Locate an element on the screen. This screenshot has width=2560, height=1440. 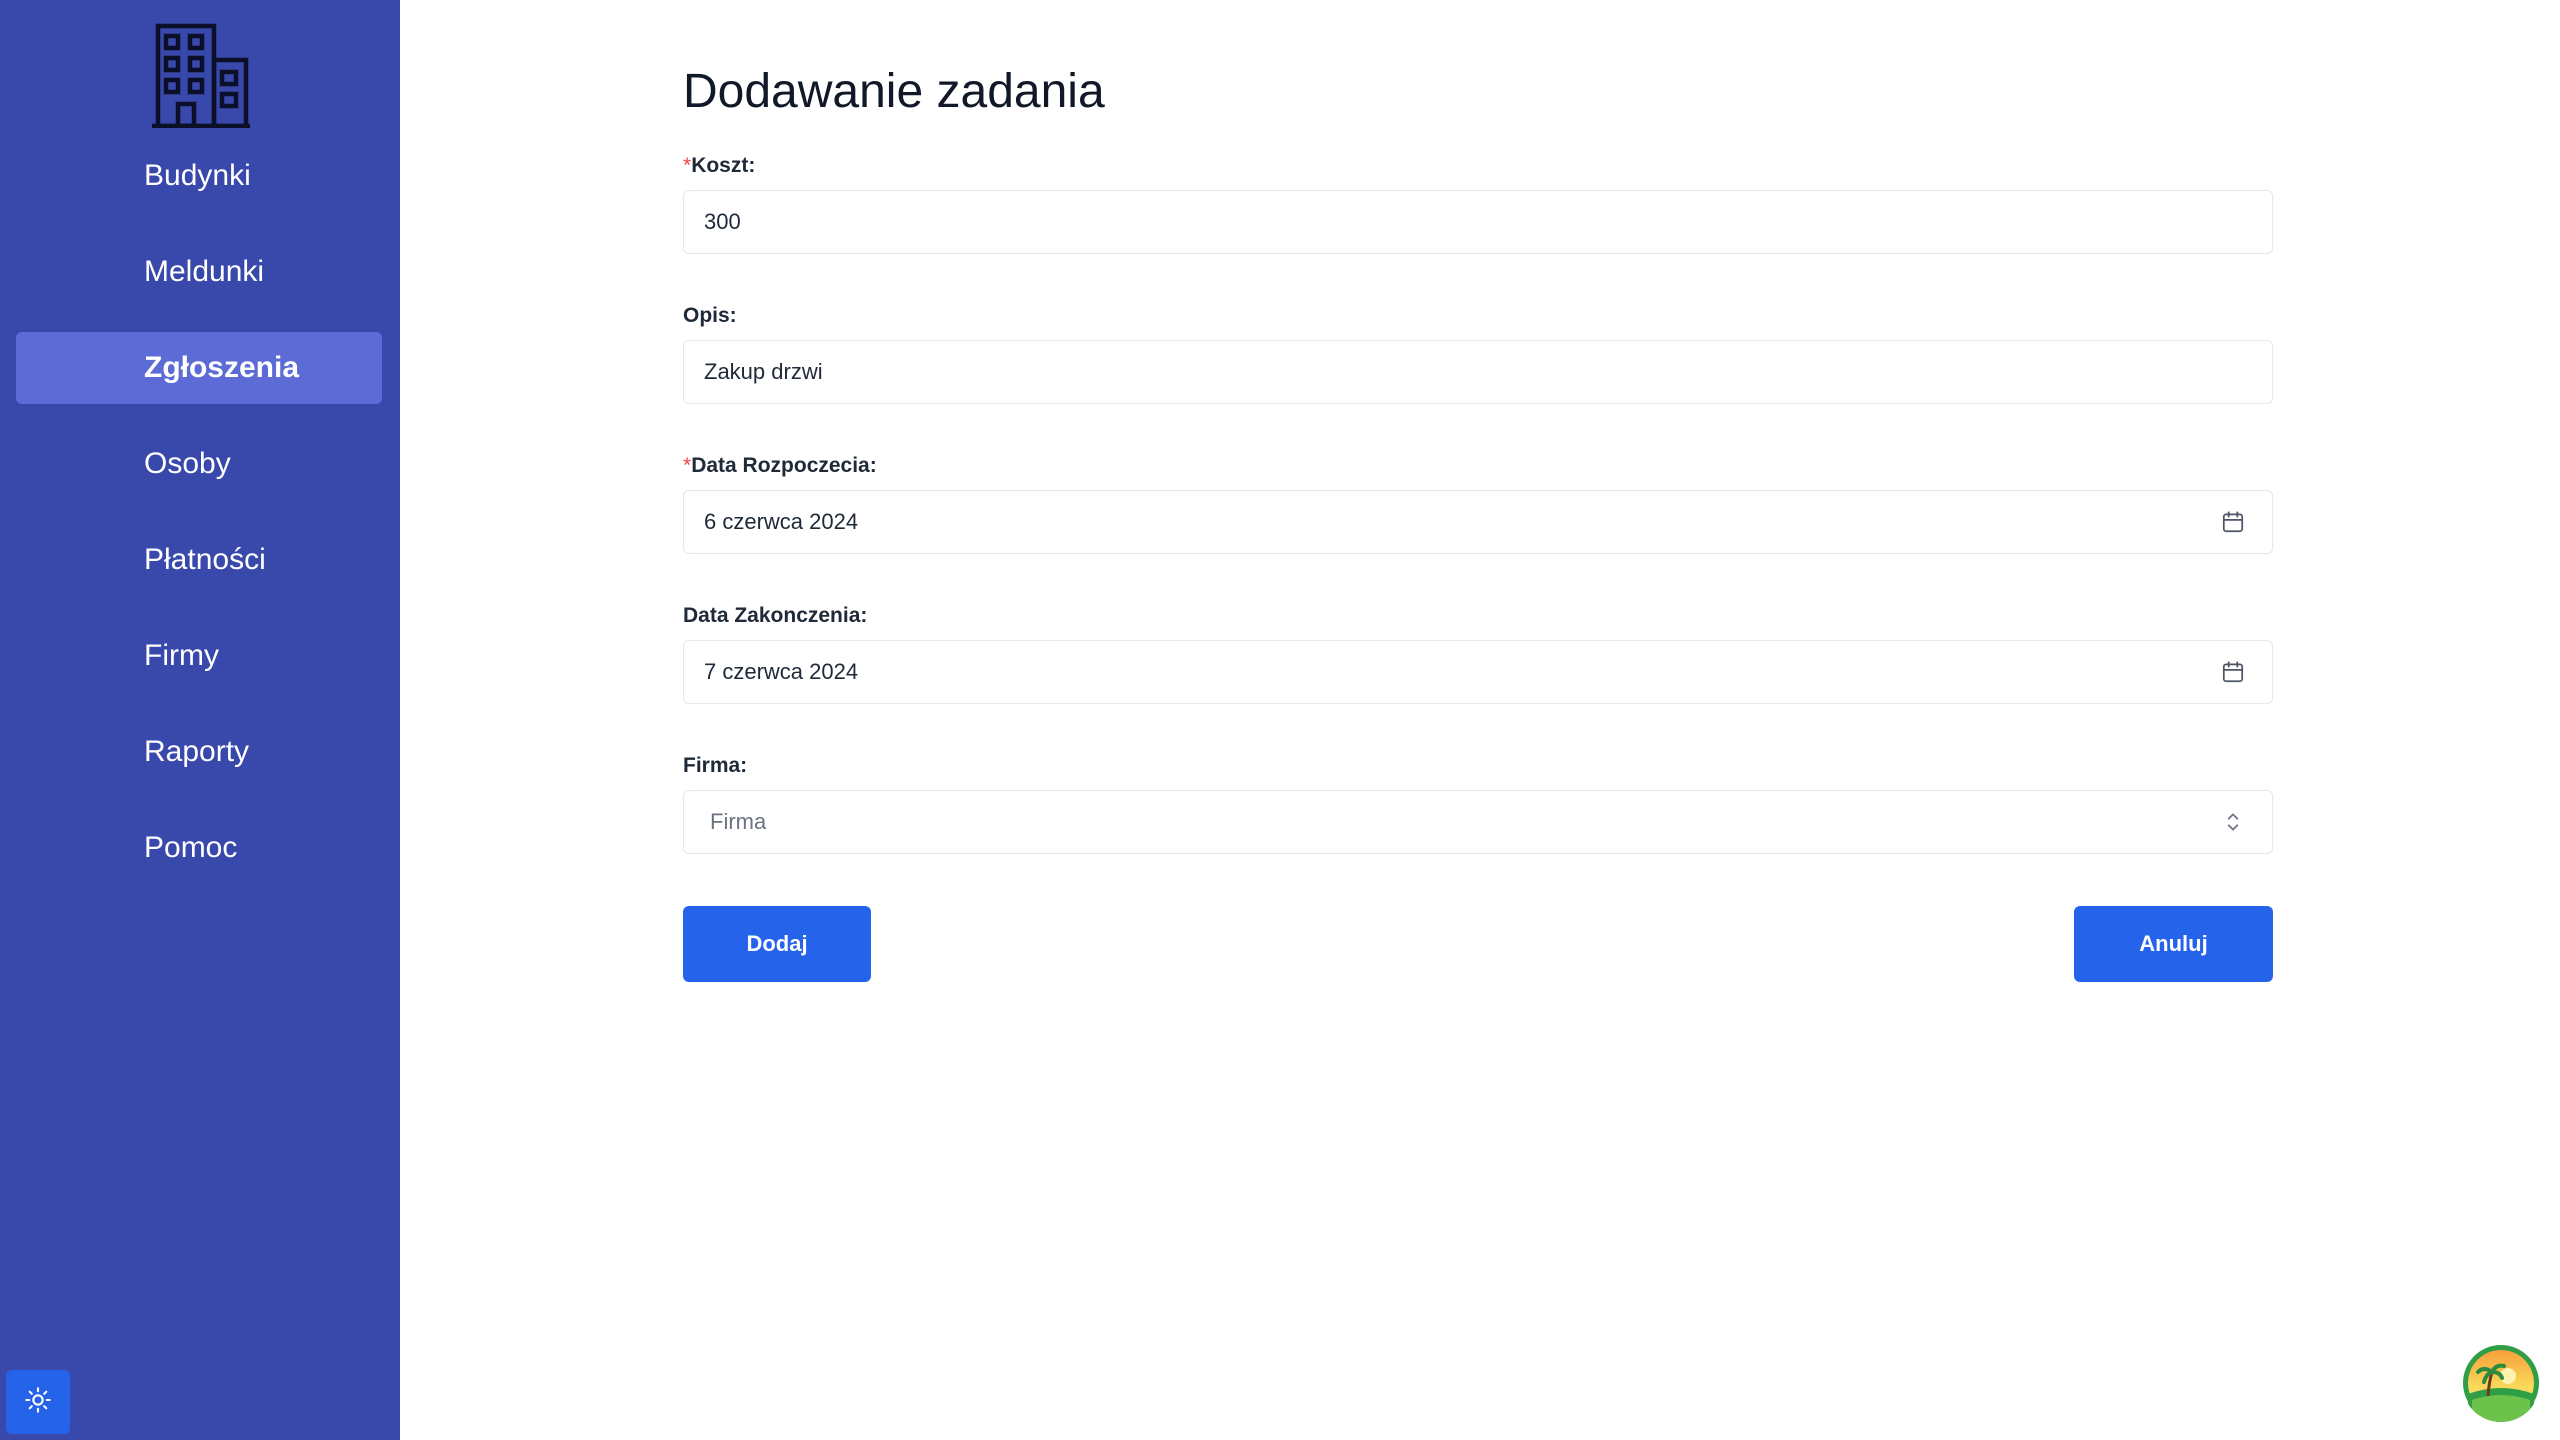
cost-input is located at coordinates (1478, 222).